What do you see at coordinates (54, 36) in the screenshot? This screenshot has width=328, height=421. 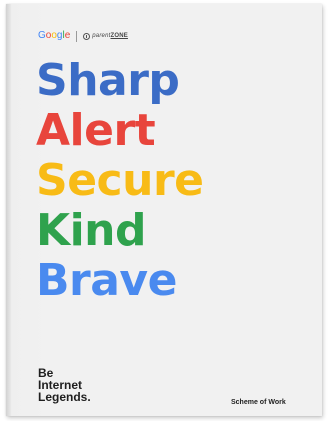 I see `google-logo: Google` at bounding box center [54, 36].